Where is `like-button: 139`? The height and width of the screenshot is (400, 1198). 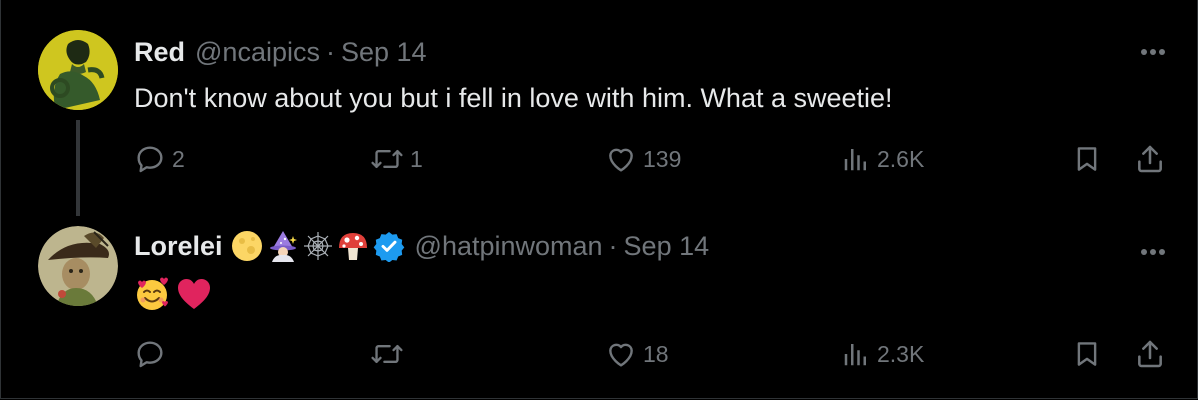
like-button: 139 is located at coordinates (643, 159).